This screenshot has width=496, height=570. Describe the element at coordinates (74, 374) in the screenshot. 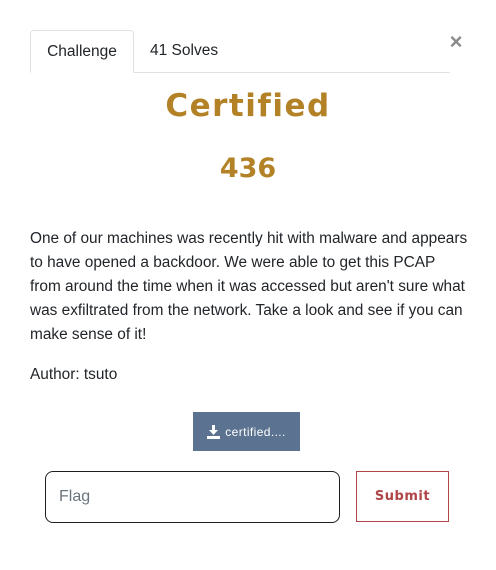

I see `challenge-author: Author: tsuto` at that location.